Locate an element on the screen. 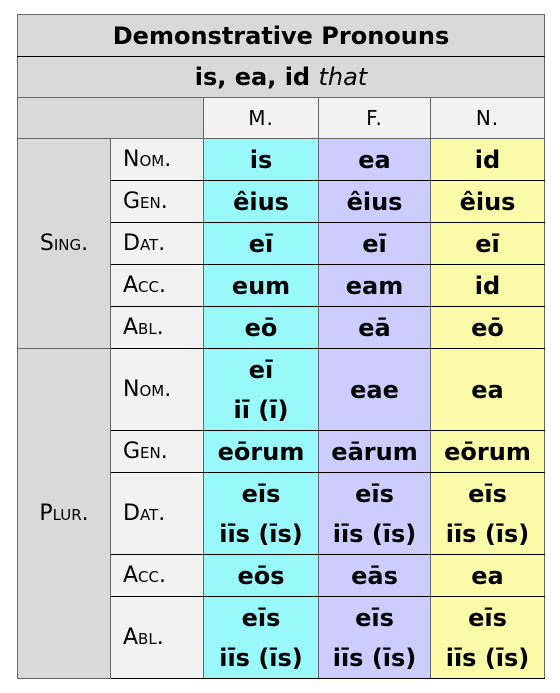 This screenshot has height=693, width=560. form-cell-feminine: ea is located at coordinates (374, 159).